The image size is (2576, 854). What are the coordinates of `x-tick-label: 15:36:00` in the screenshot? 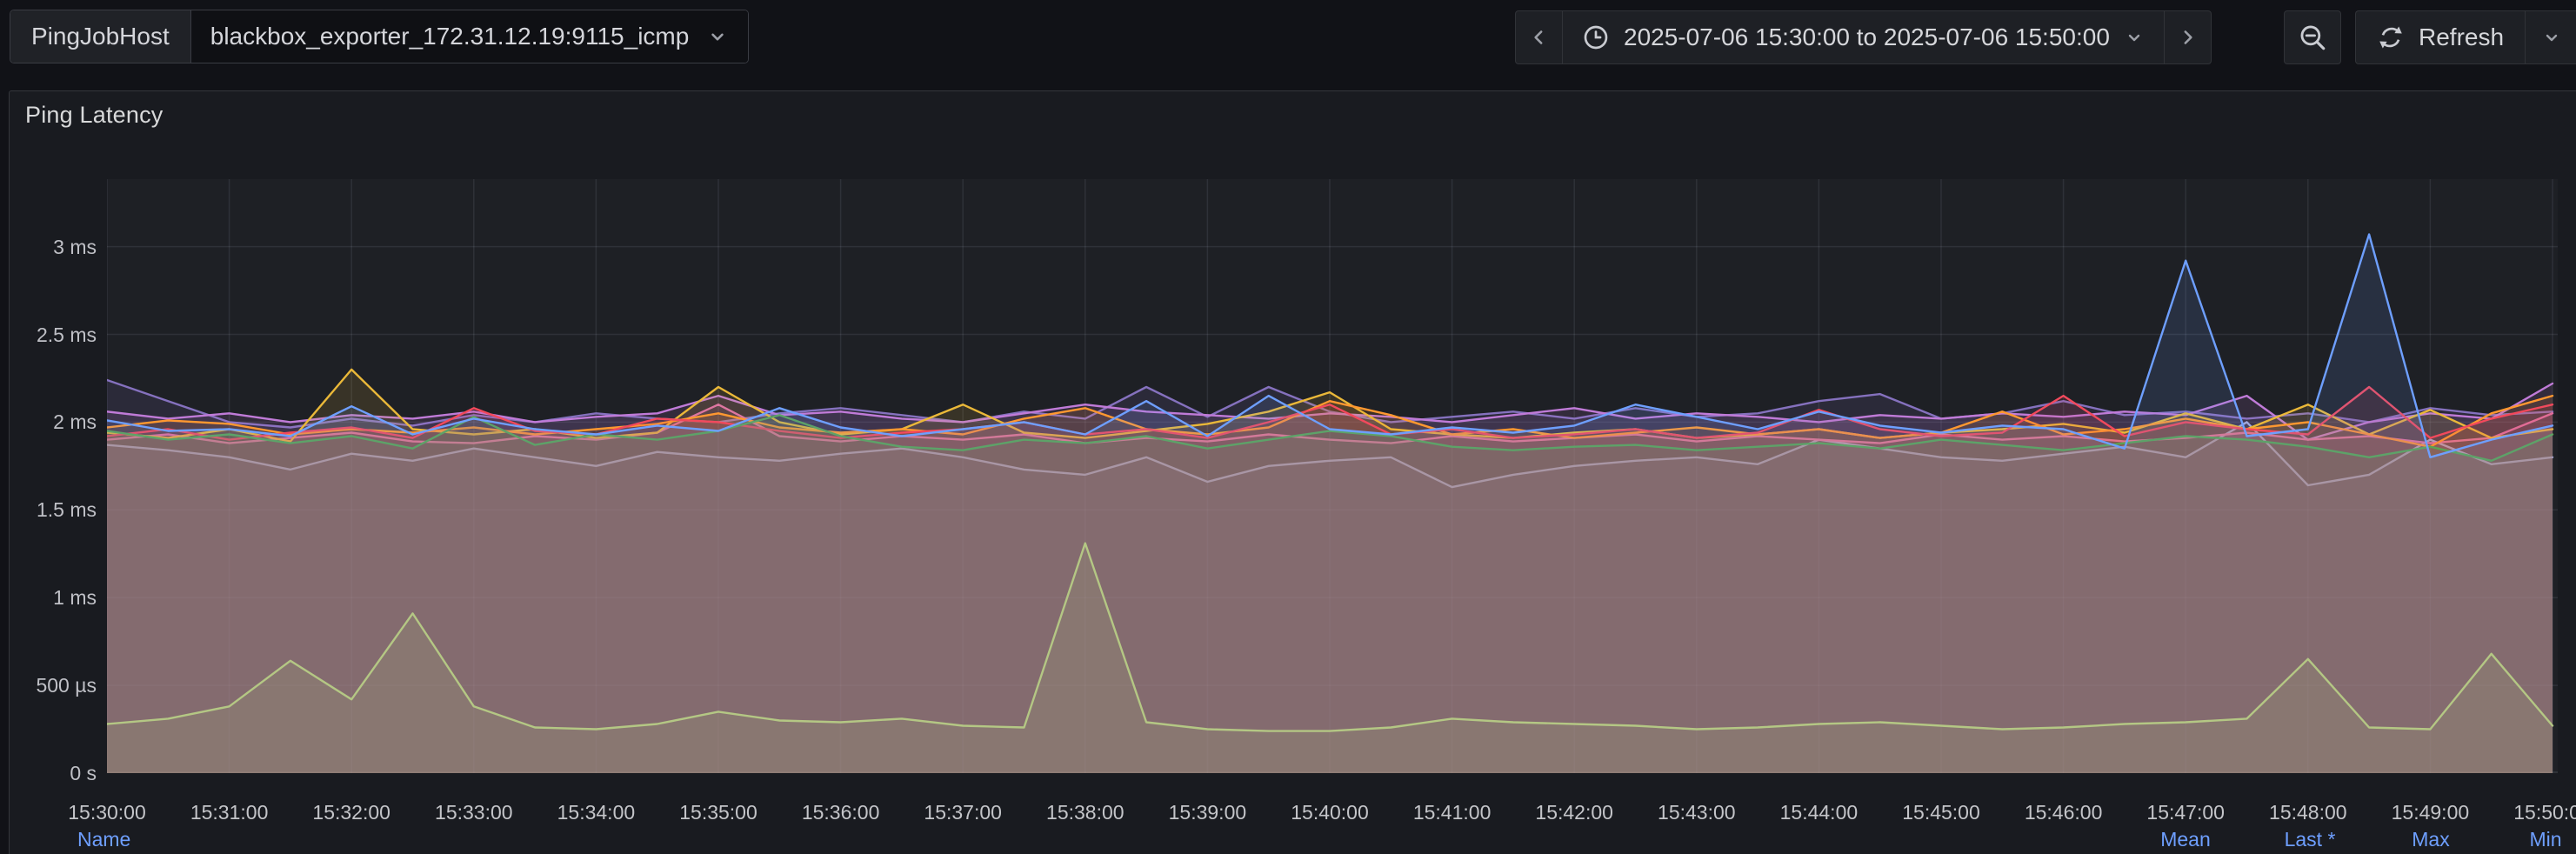 It's located at (841, 812).